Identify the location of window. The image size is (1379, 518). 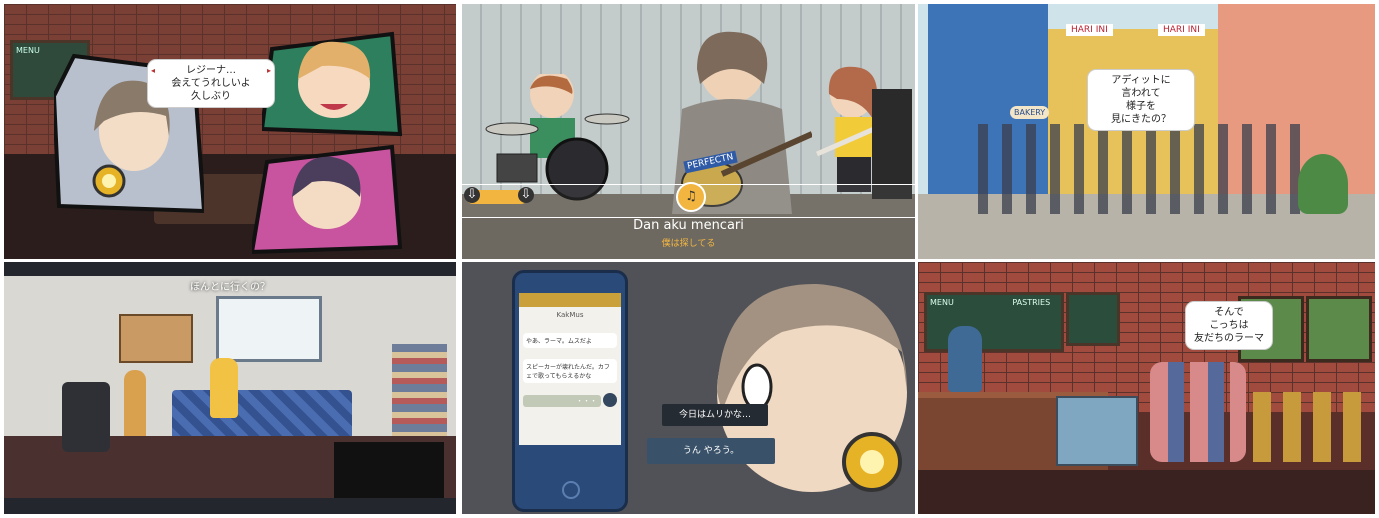
(269, 329).